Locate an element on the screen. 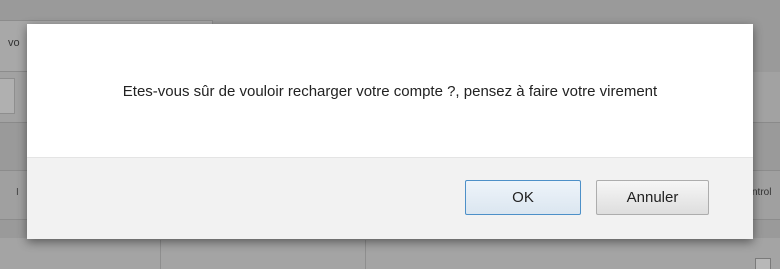  background-column-header: ntrol is located at coordinates (762, 192).